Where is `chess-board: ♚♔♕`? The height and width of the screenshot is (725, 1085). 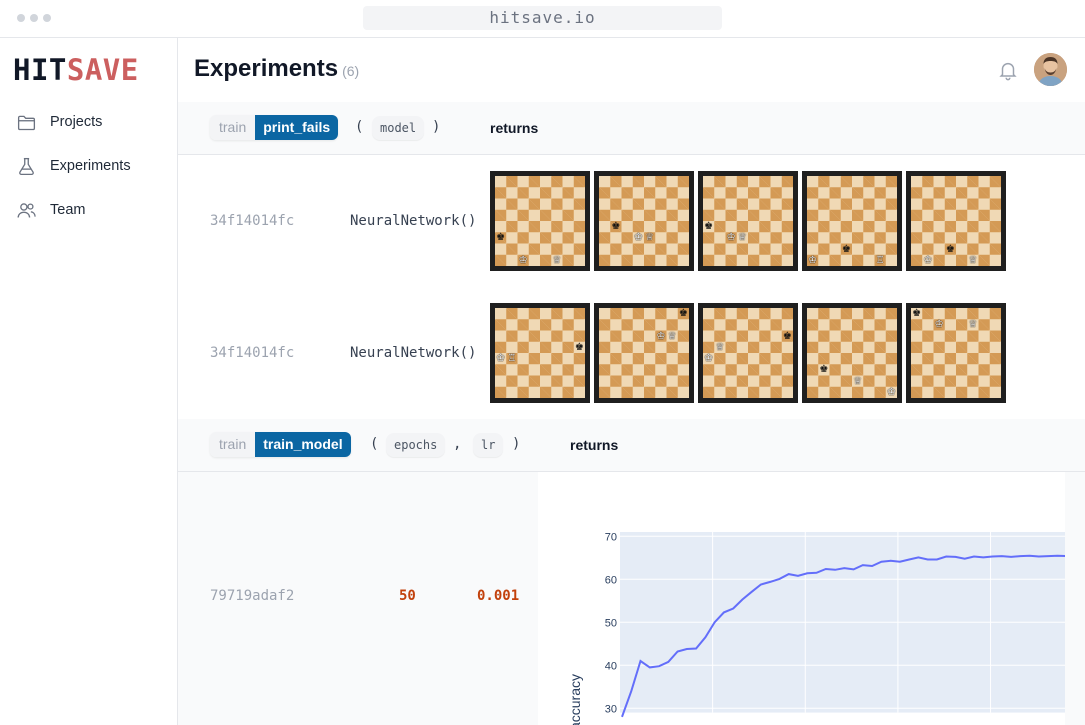 chess-board: ♚♔♕ is located at coordinates (956, 353).